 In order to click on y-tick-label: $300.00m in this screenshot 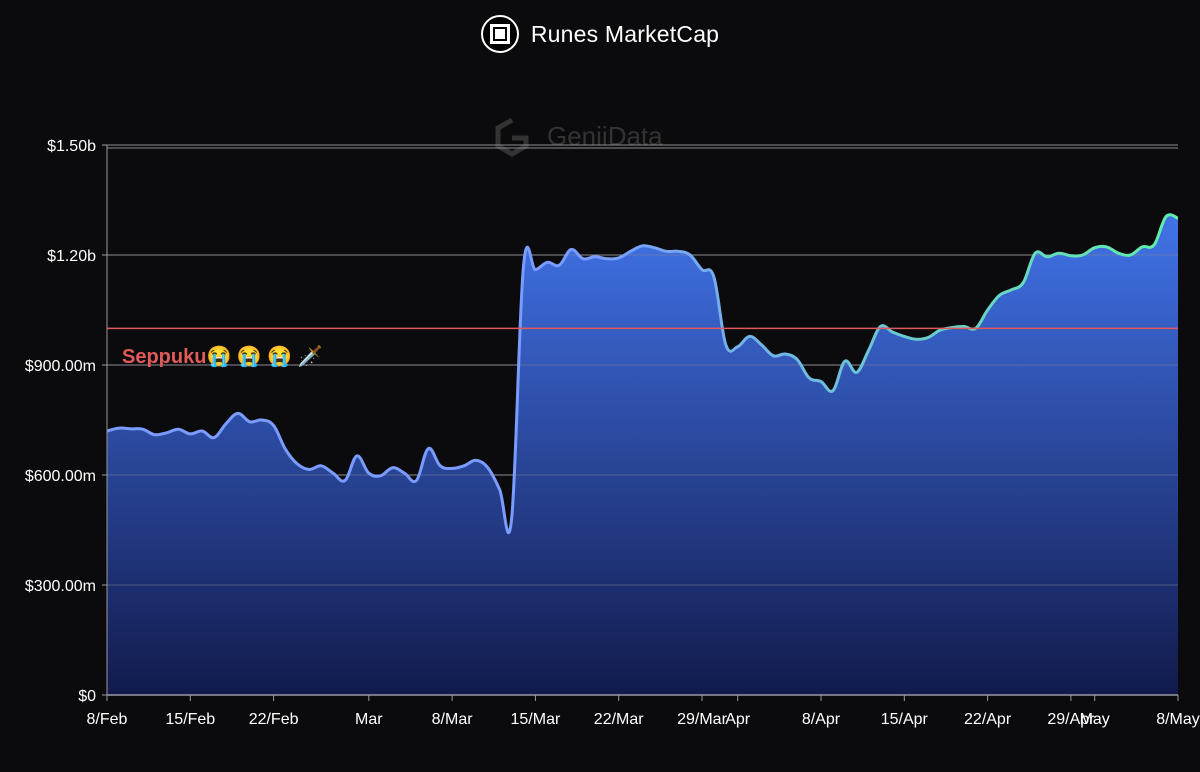, I will do `click(60, 586)`.